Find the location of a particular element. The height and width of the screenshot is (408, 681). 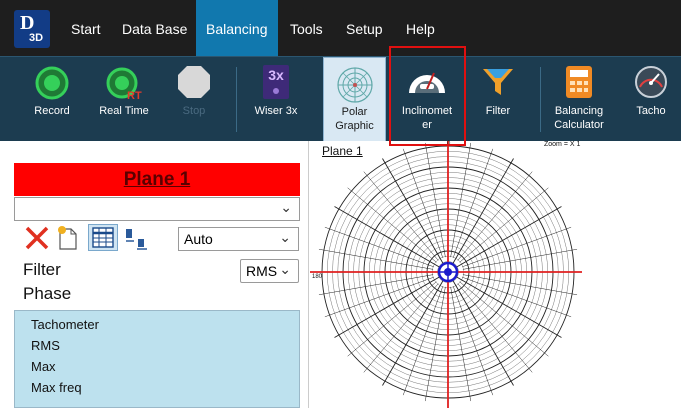

filter-icon is located at coordinates (498, 82).